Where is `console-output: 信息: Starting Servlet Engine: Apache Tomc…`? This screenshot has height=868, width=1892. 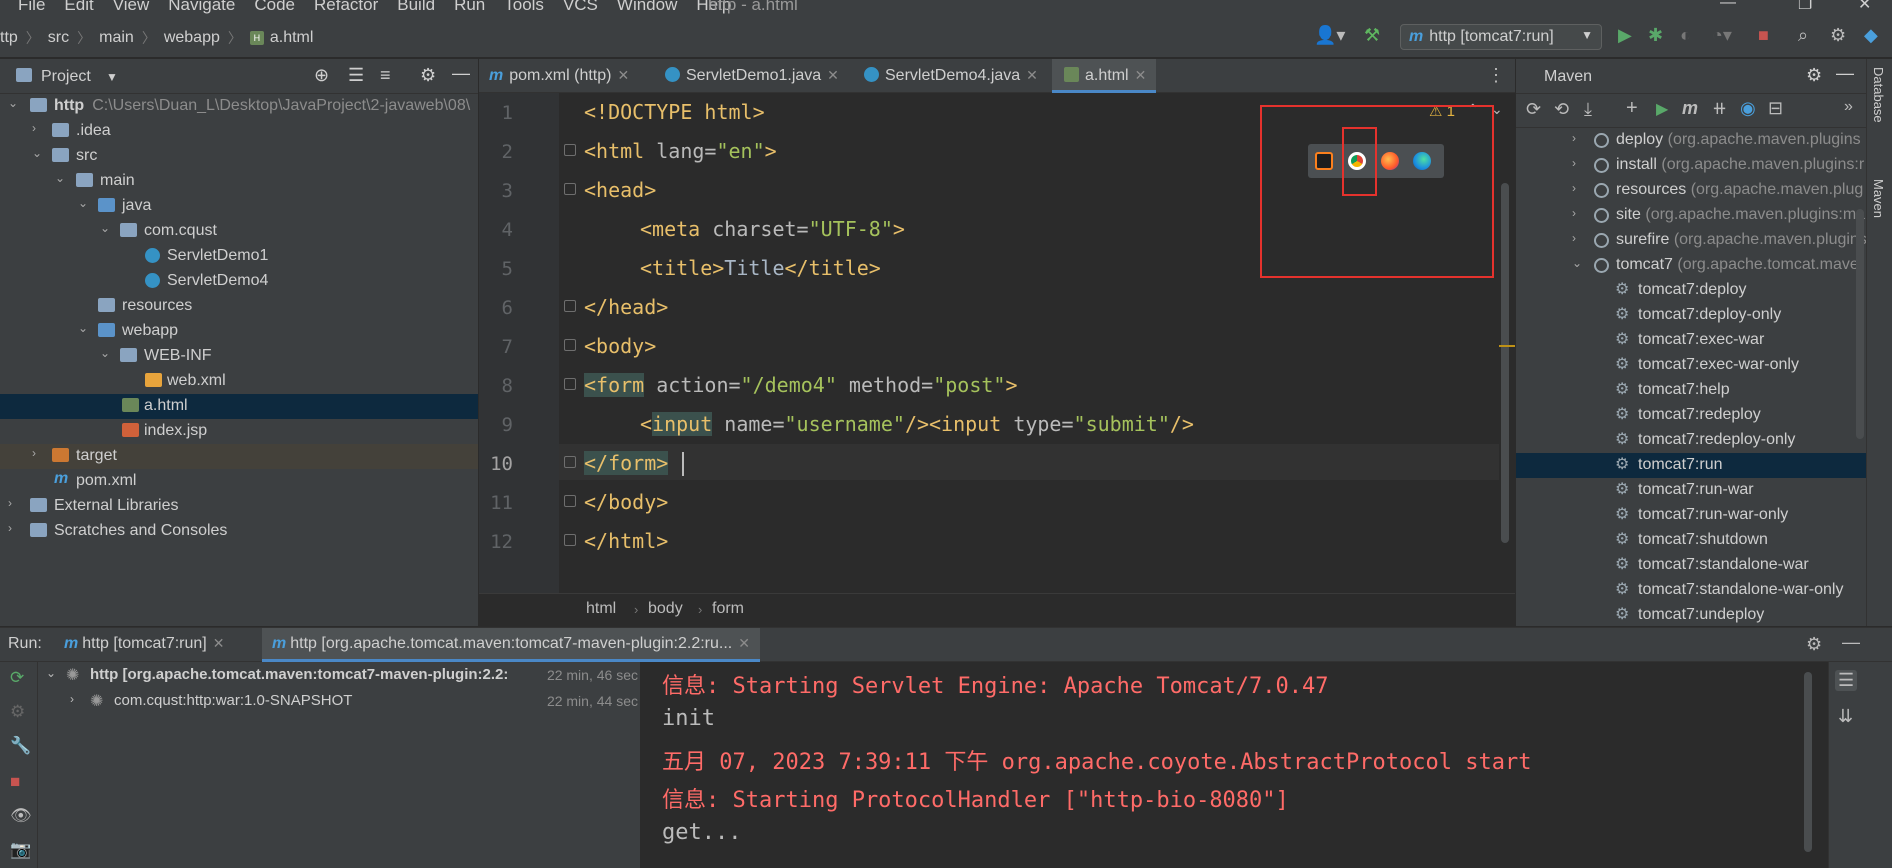
console-output: 信息: Starting Servlet Engine: Apache Tomc… is located at coordinates (1234, 765).